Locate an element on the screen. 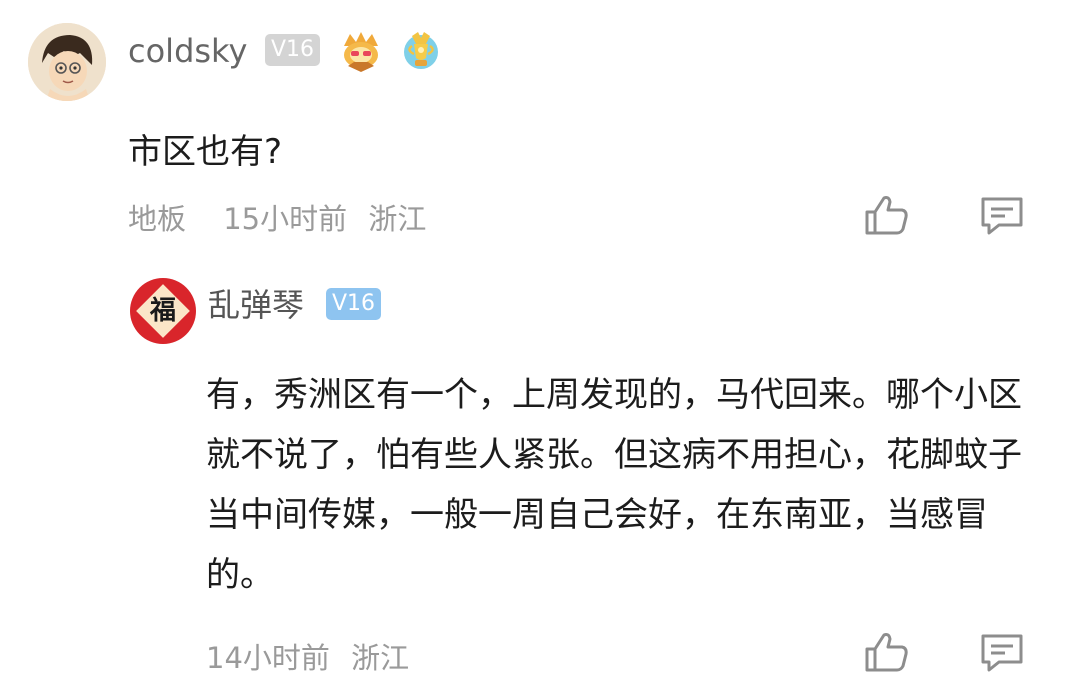 The height and width of the screenshot is (692, 1080). comment-location: 浙江 is located at coordinates (397, 219).